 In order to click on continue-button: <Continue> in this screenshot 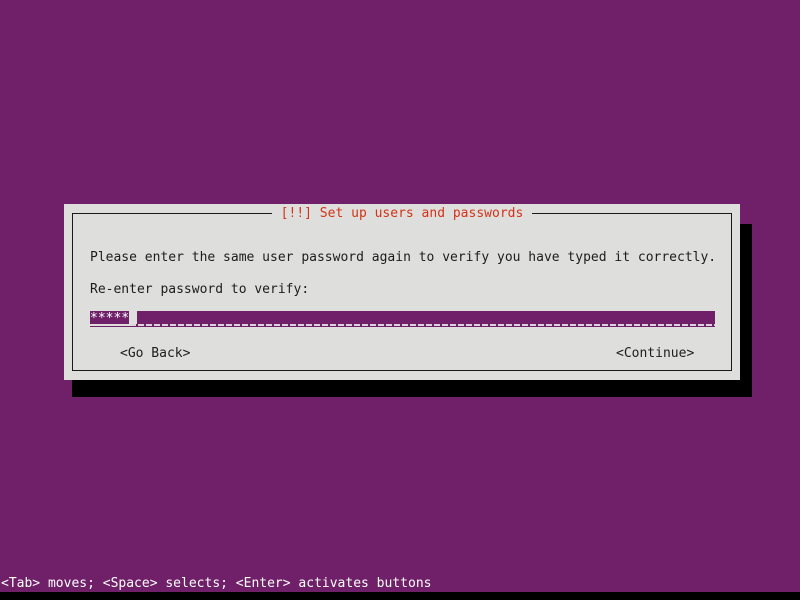, I will do `click(655, 354)`.